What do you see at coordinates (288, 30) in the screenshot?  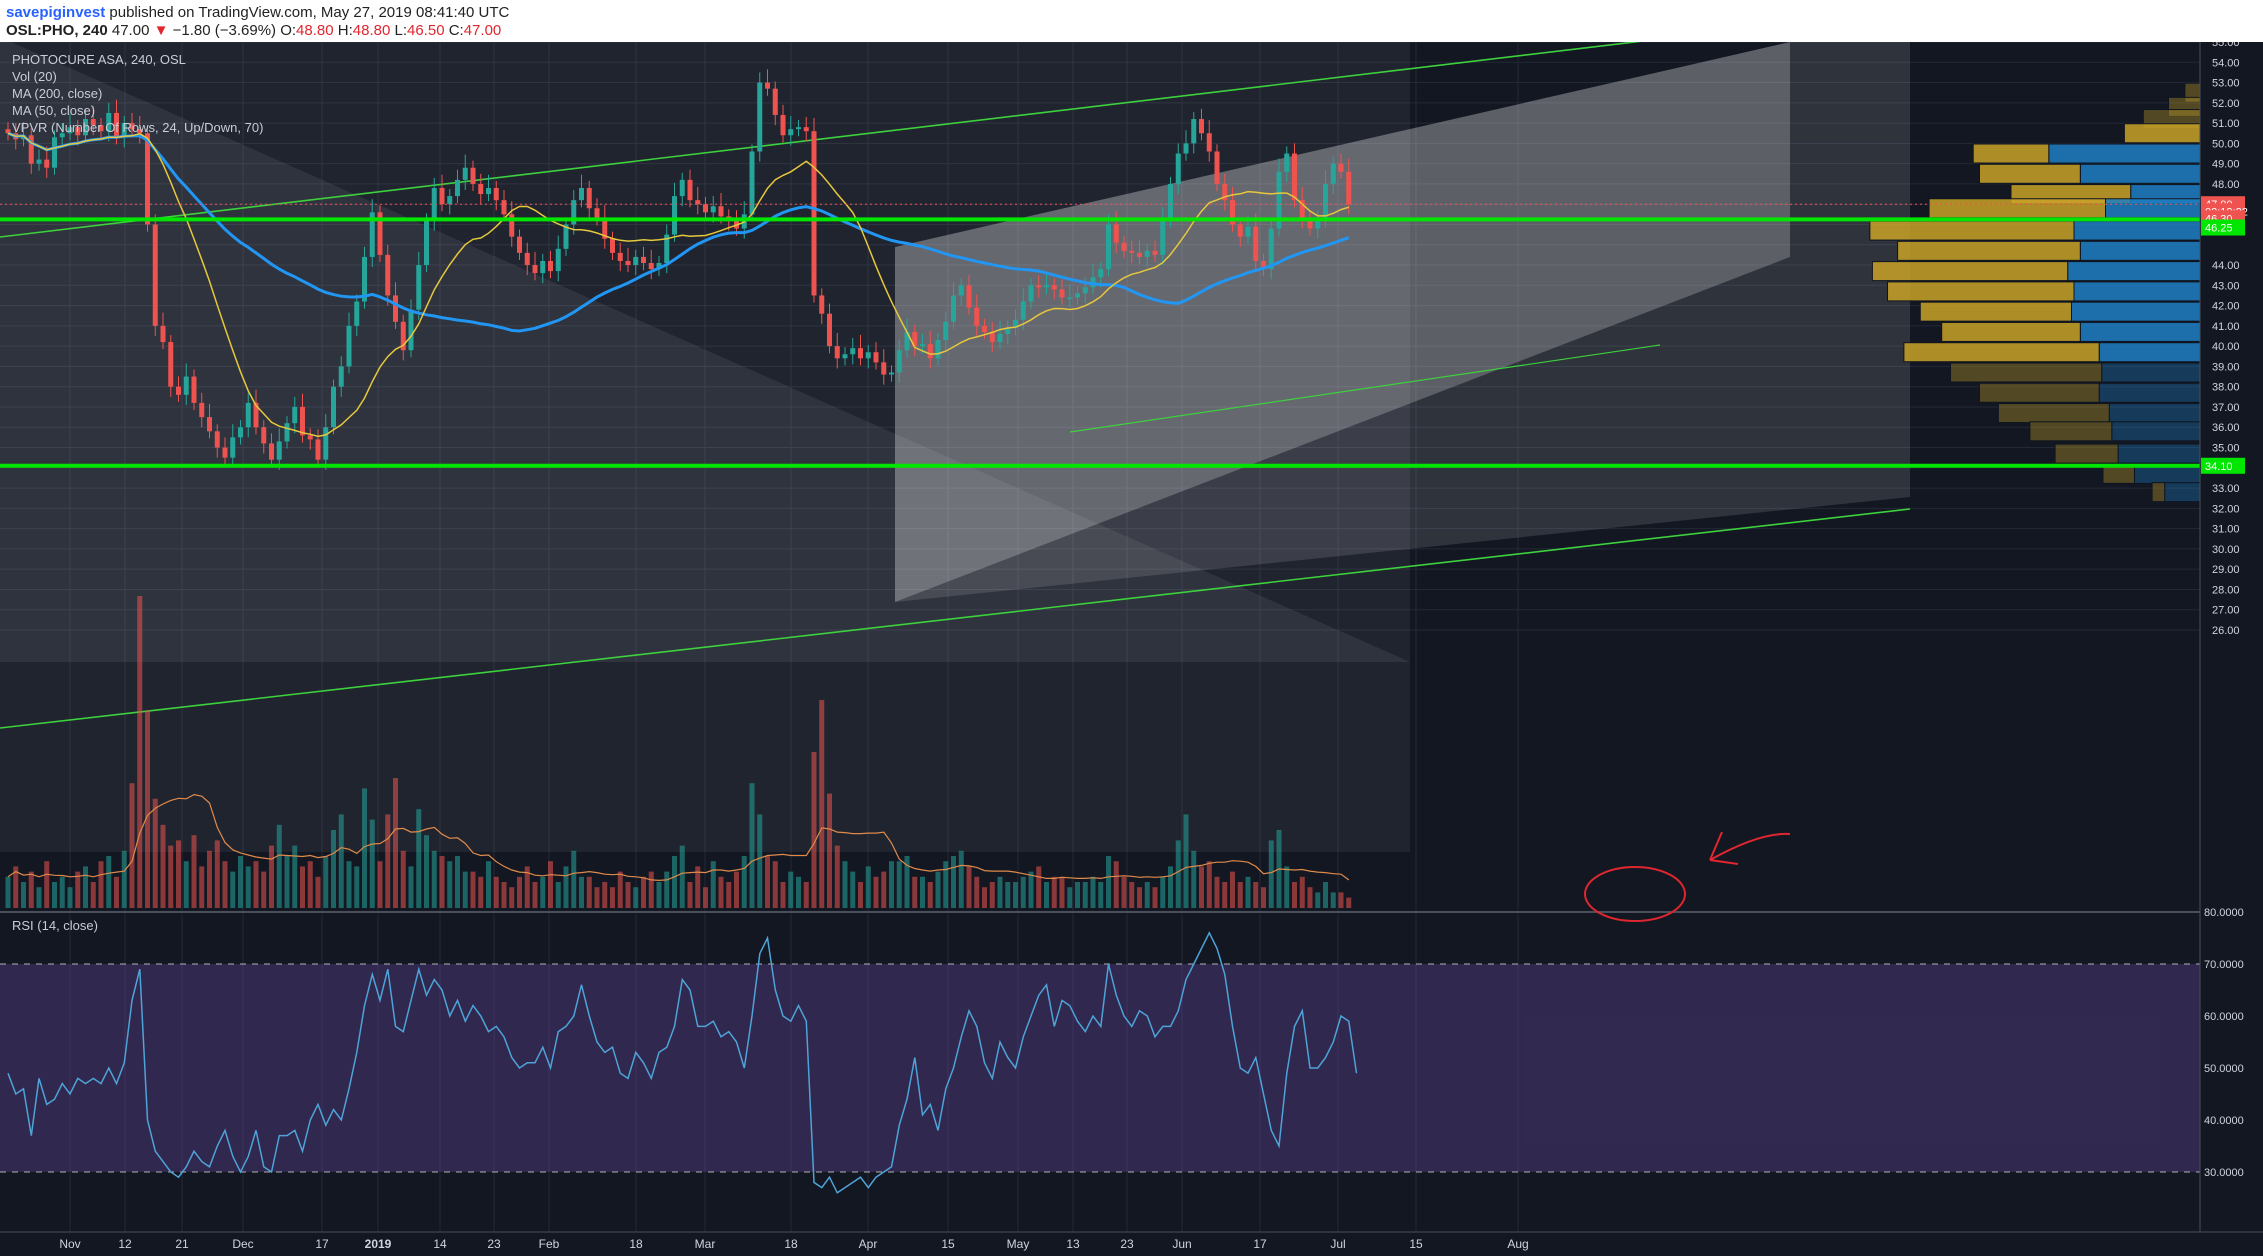 I see `open-label: O:` at bounding box center [288, 30].